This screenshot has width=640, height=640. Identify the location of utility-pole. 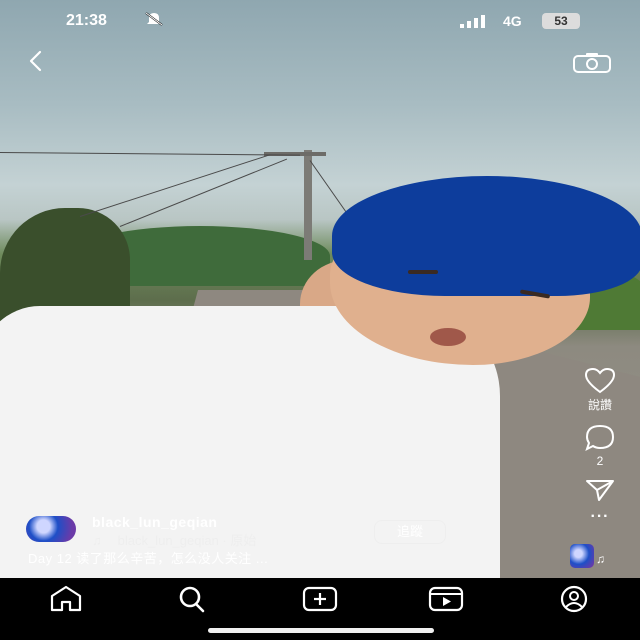
(308, 205).